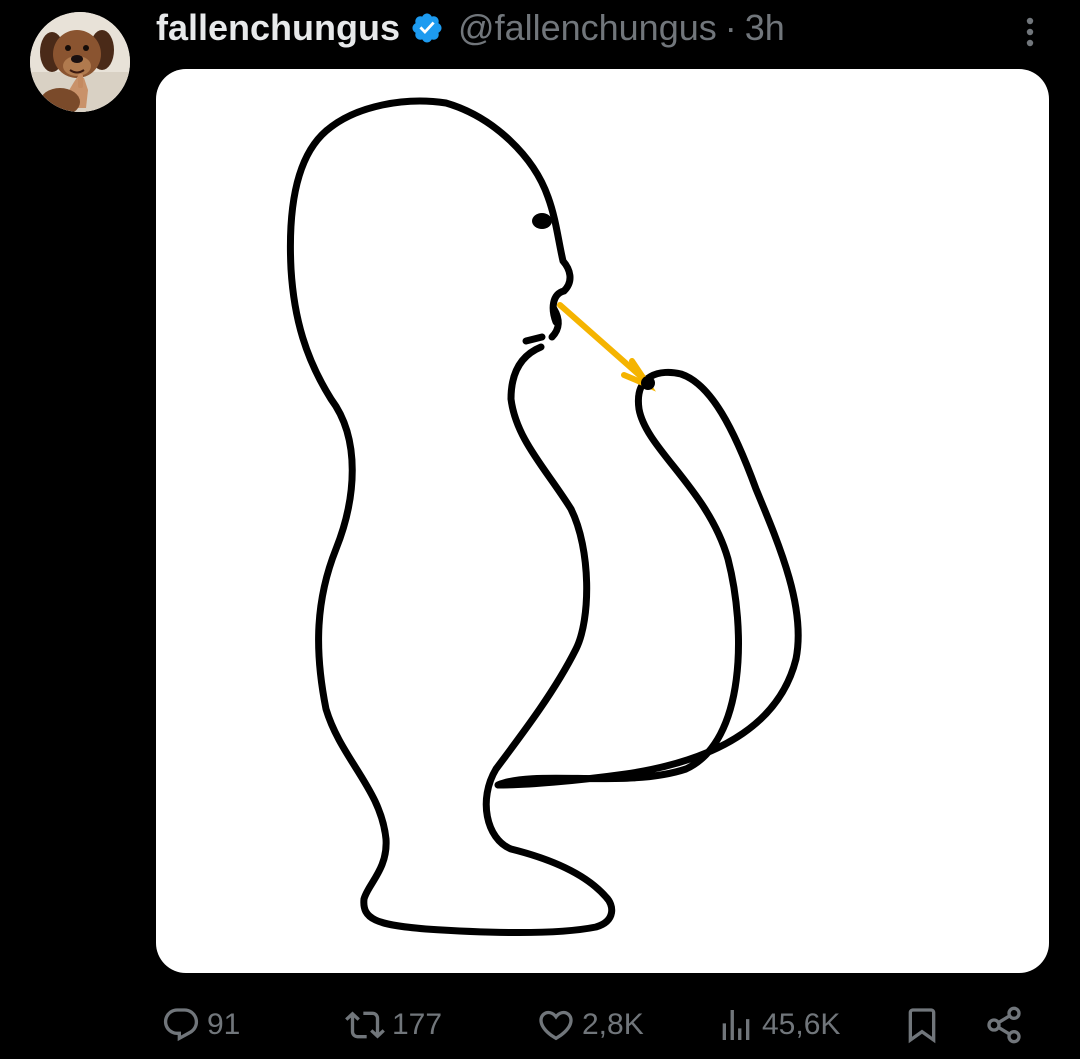 The image size is (1080, 1059). I want to click on action-bar: 91 177 2,8K 45,6K, so click(596, 1025).